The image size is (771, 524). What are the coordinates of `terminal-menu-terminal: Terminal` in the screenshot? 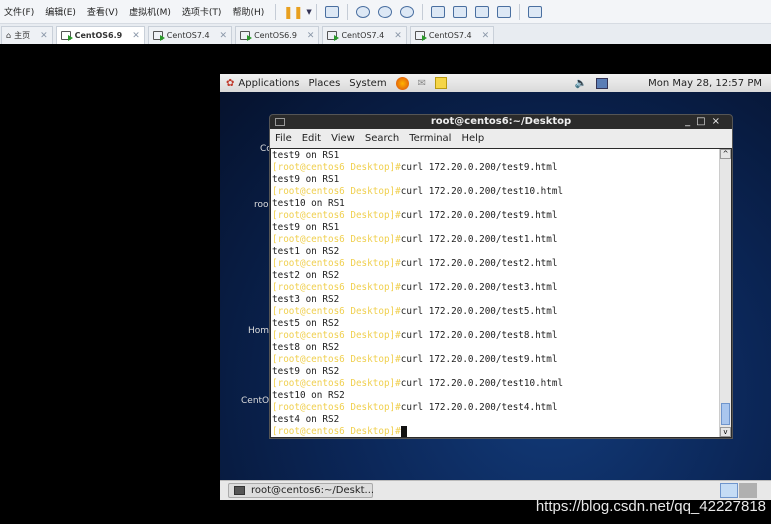 It's located at (430, 138).